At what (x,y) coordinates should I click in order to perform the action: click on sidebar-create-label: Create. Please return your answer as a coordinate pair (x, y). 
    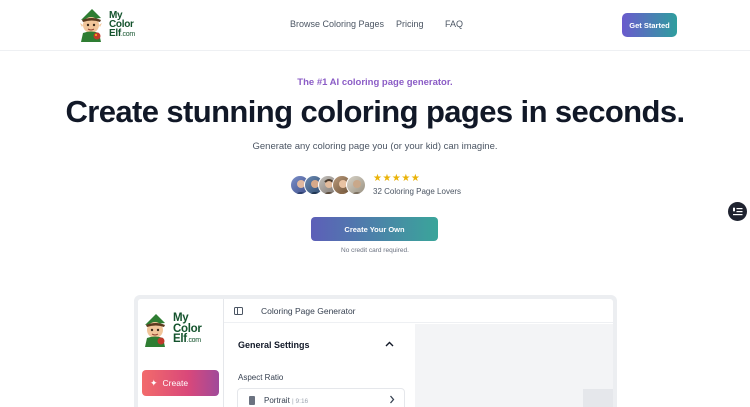
    Looking at the image, I should click on (175, 383).